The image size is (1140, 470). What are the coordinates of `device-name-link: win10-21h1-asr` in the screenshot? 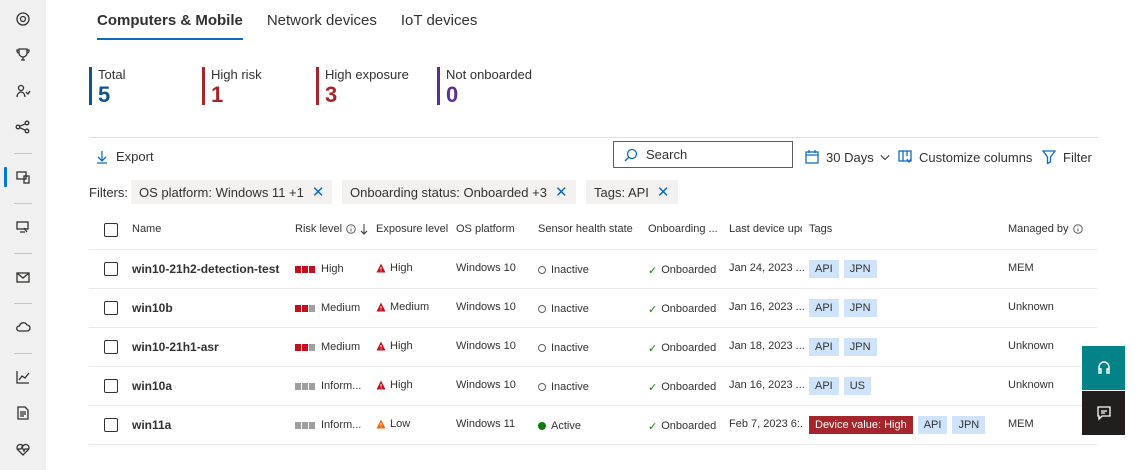 It's located at (212, 347).